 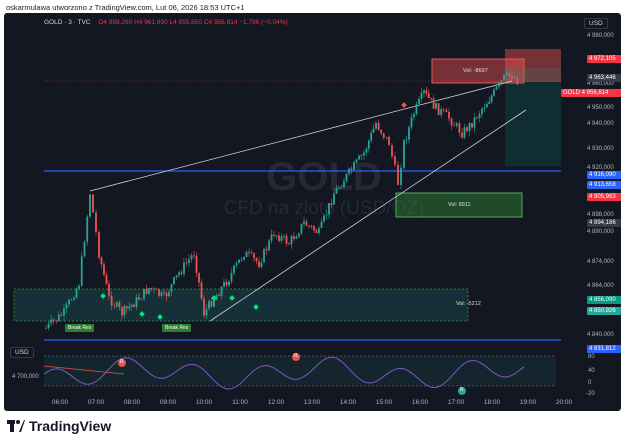 What do you see at coordinates (600, 215) in the screenshot?
I see `price-tick: 4 898,000` at bounding box center [600, 215].